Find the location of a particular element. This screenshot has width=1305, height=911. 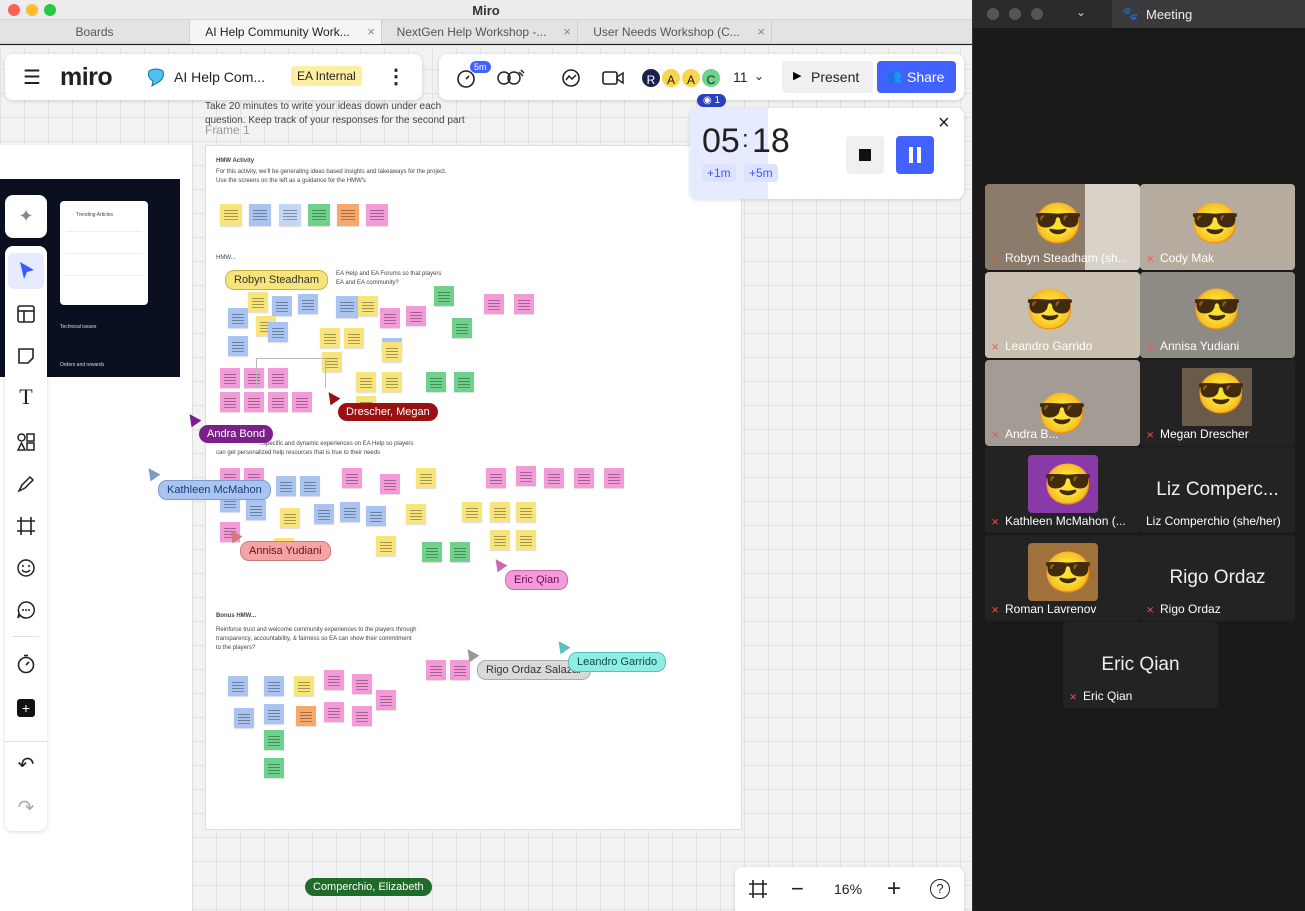

zoom-out-button: − is located at coordinates (797, 889).